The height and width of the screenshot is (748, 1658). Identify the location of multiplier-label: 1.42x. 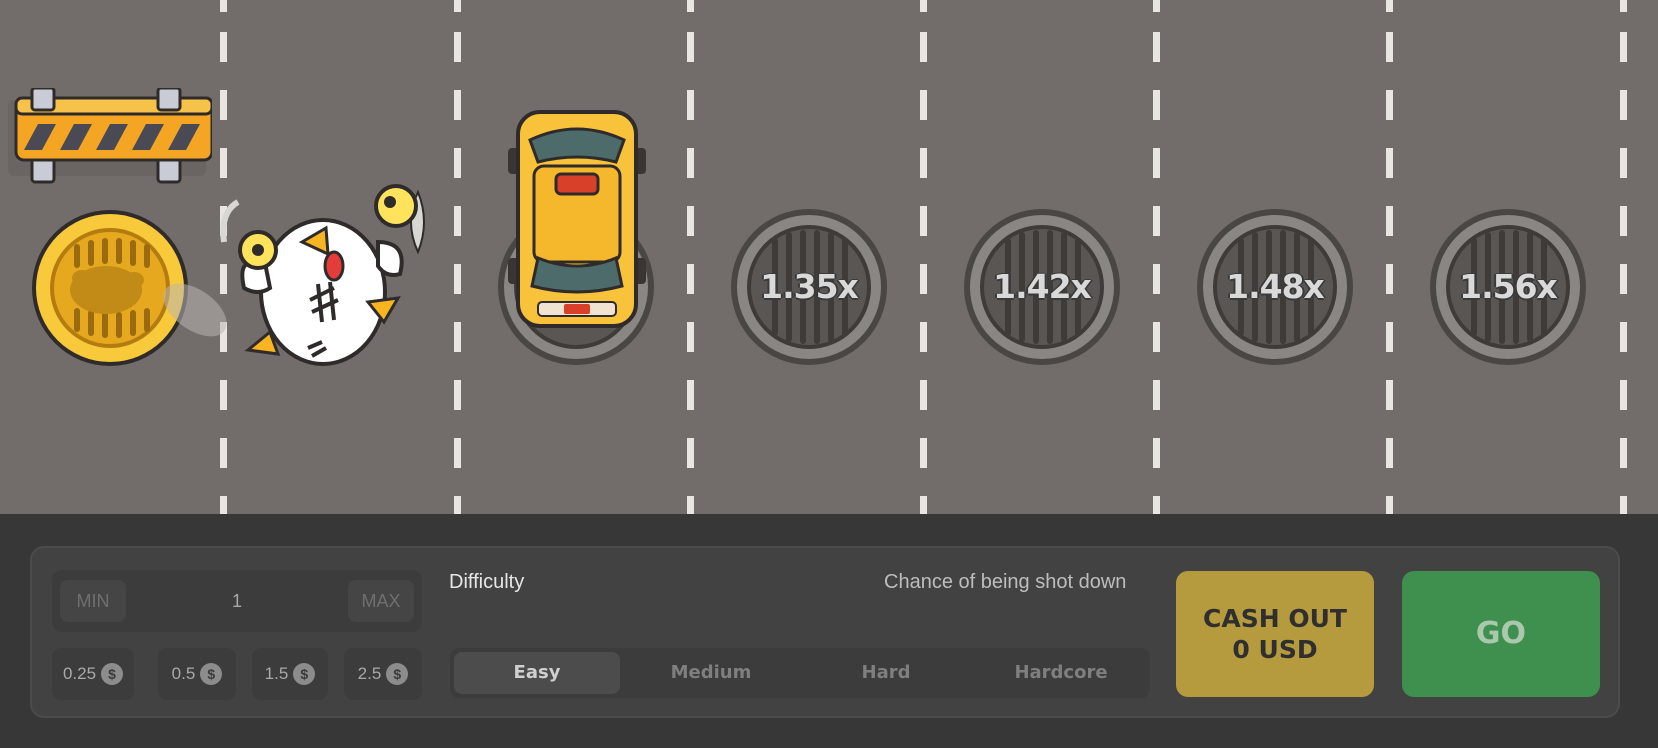
(1042, 286).